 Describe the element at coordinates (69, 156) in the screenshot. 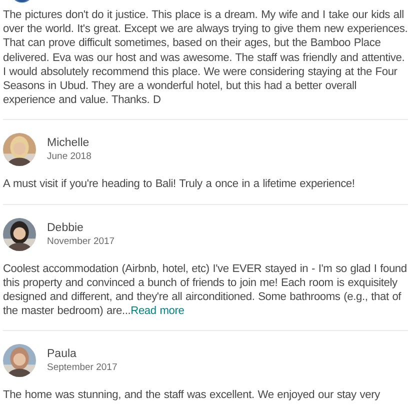

I see `review-date: June 2018` at that location.